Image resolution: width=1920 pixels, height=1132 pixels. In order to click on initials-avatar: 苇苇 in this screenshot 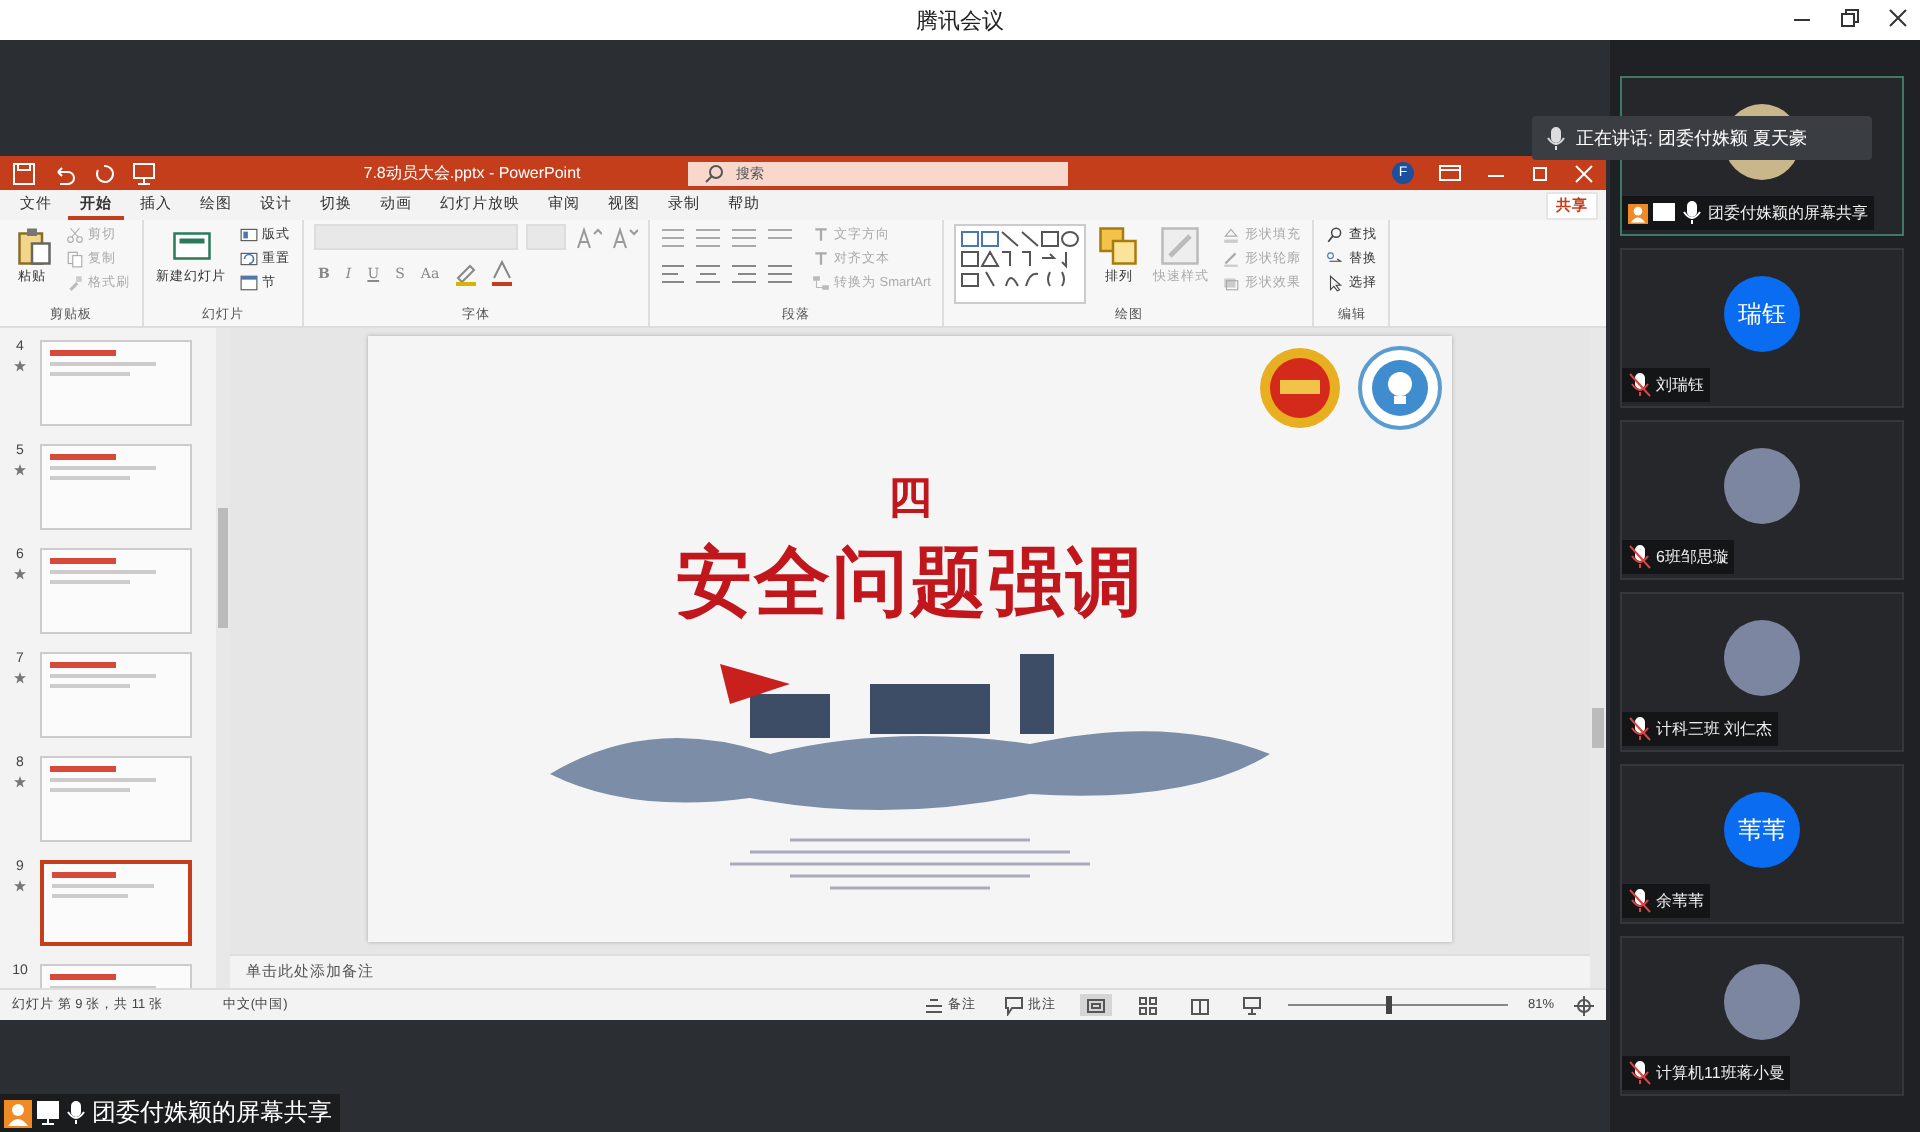, I will do `click(1762, 830)`.